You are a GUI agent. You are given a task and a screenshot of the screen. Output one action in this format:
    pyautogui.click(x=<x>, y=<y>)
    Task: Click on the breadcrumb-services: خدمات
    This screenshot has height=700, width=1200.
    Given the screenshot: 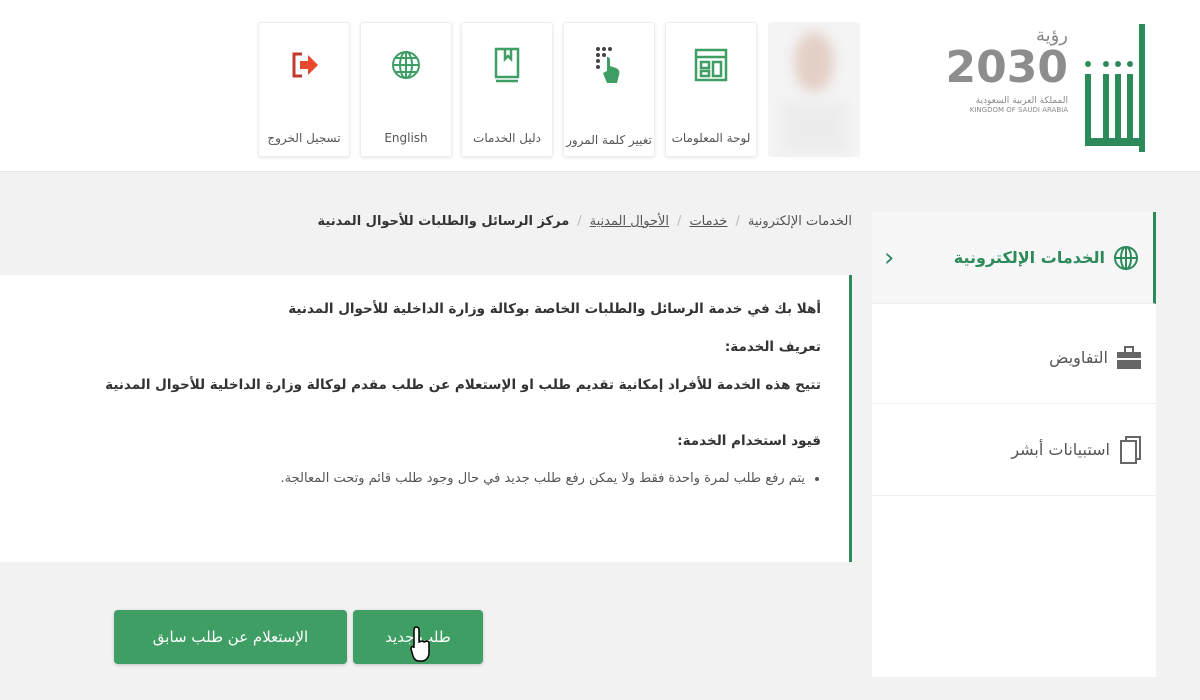 What is the action you would take?
    pyautogui.click(x=708, y=221)
    